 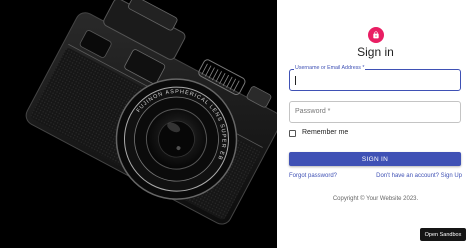 I want to click on forgot-password-link: Forgot password?, so click(x=313, y=176).